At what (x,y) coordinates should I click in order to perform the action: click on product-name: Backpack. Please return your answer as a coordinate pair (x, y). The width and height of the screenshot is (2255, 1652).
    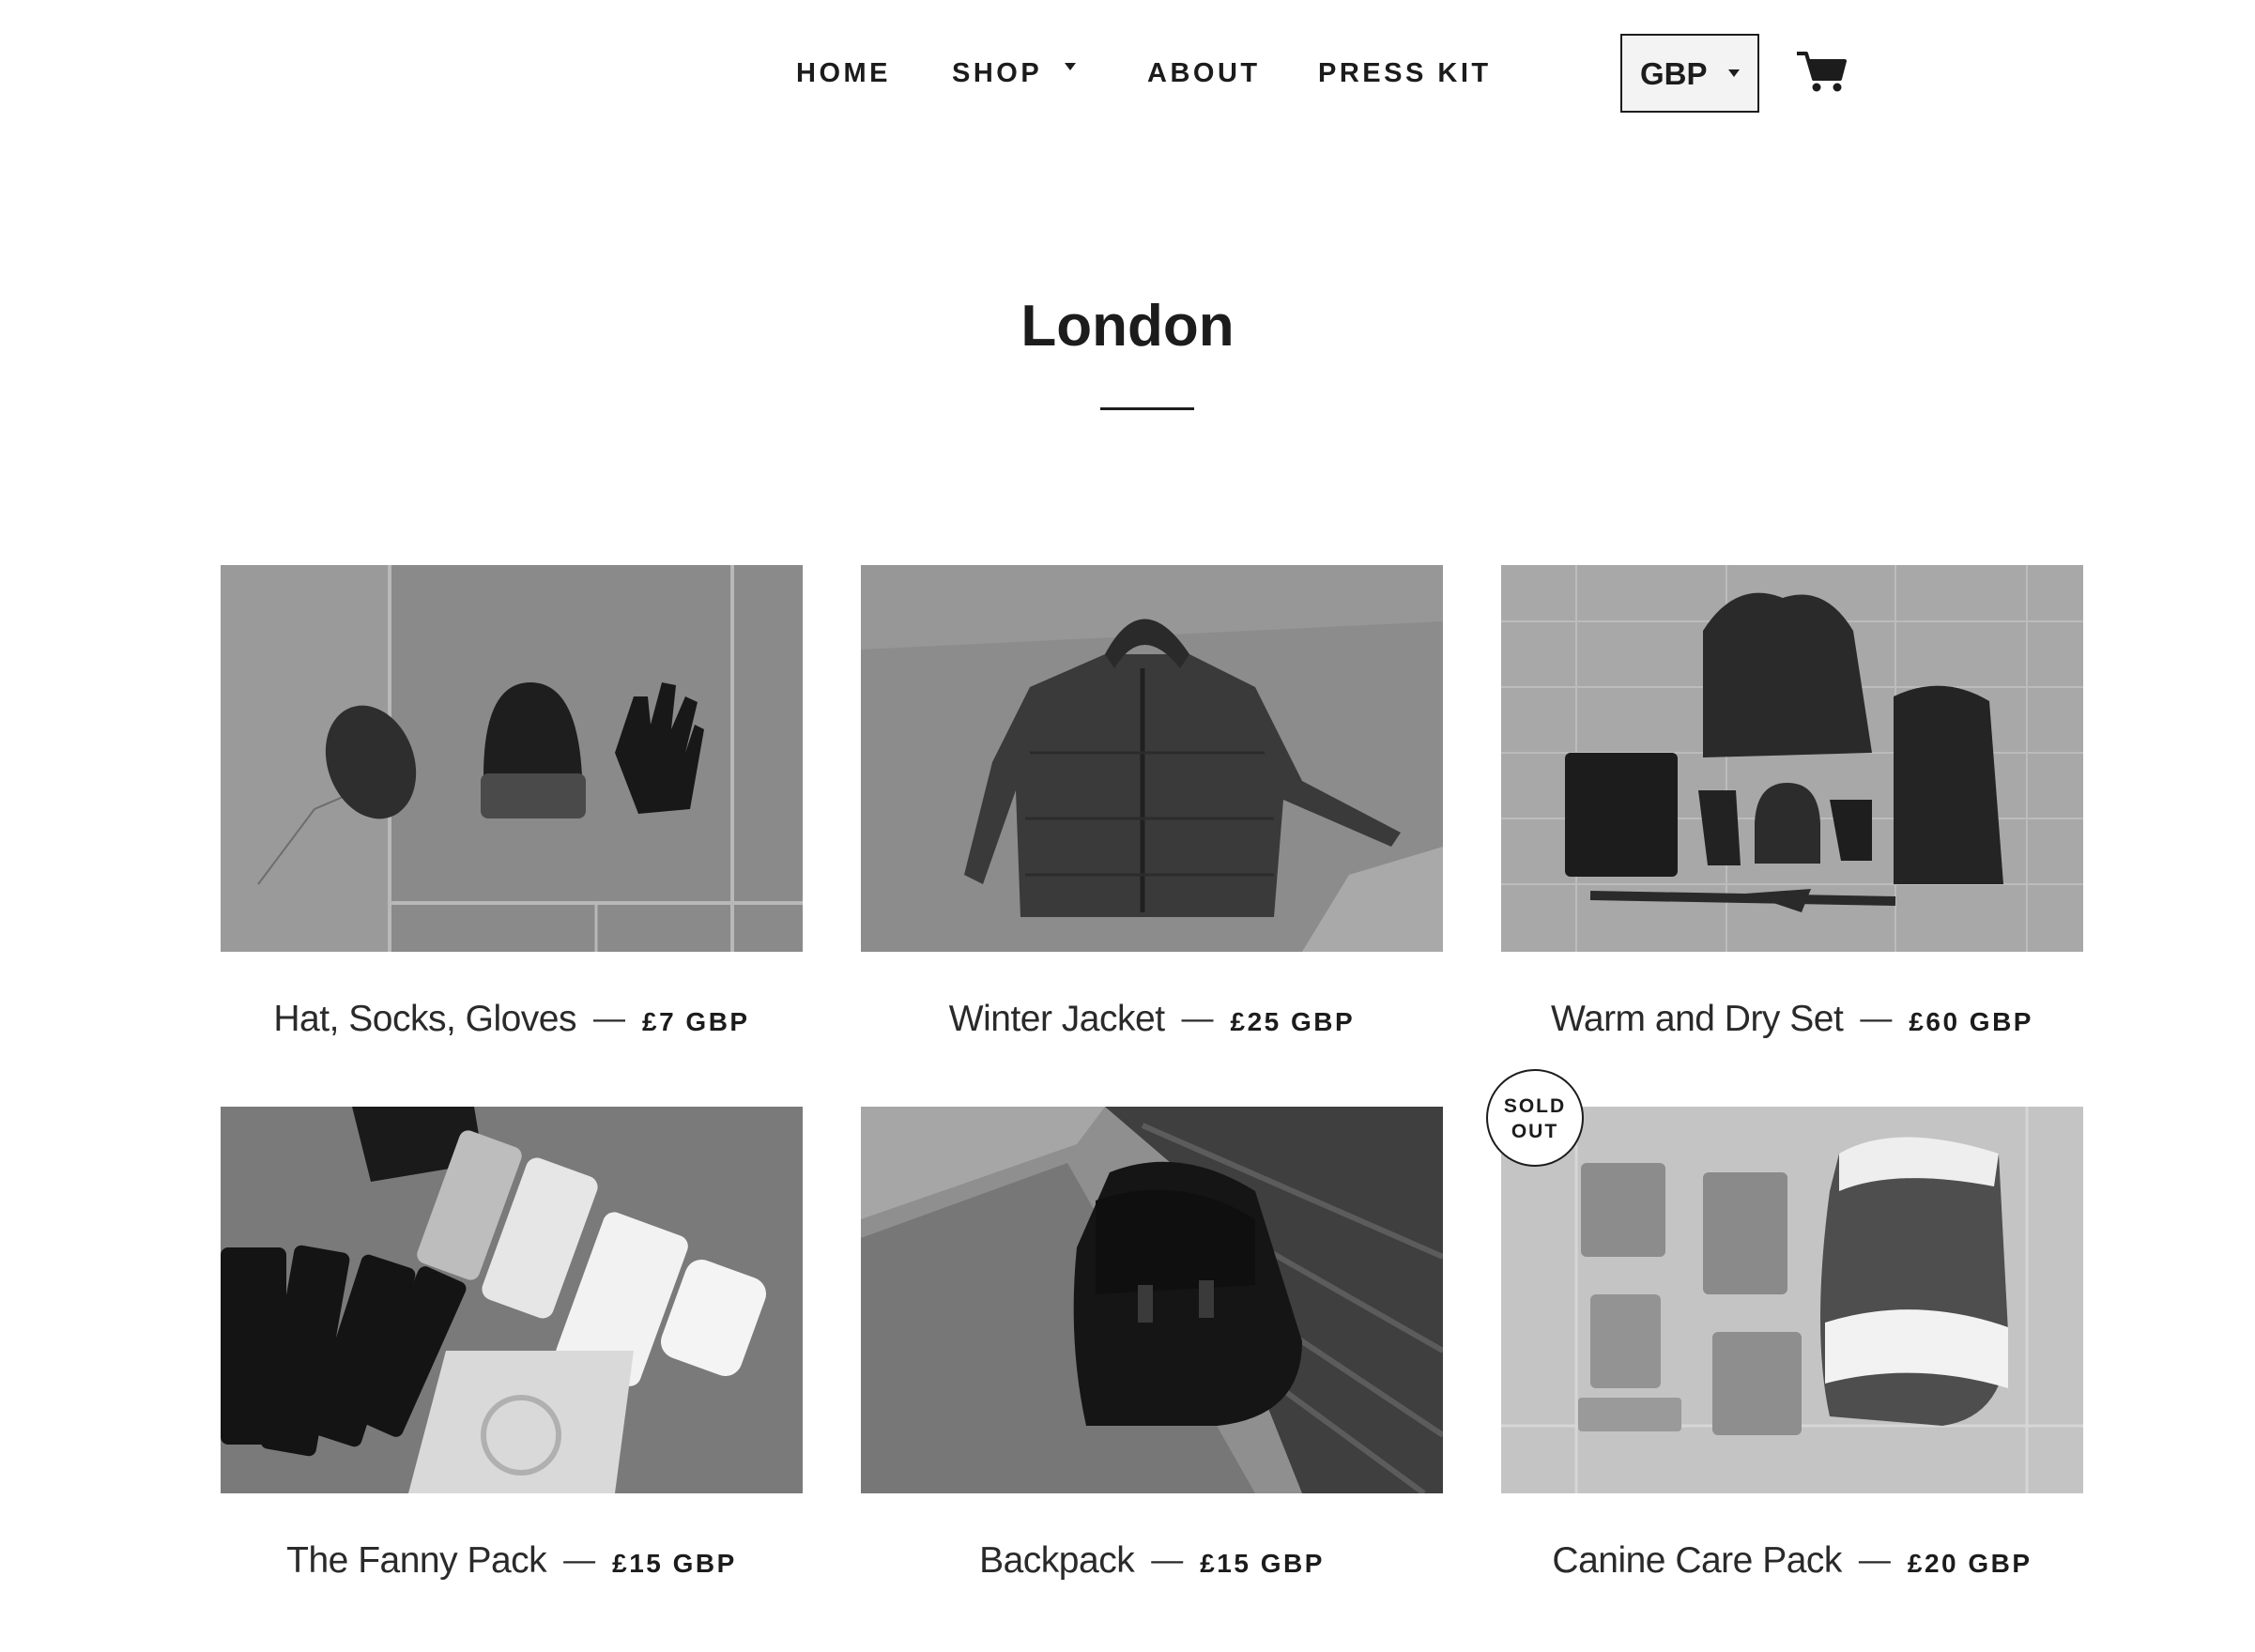
    Looking at the image, I should click on (1057, 1560).